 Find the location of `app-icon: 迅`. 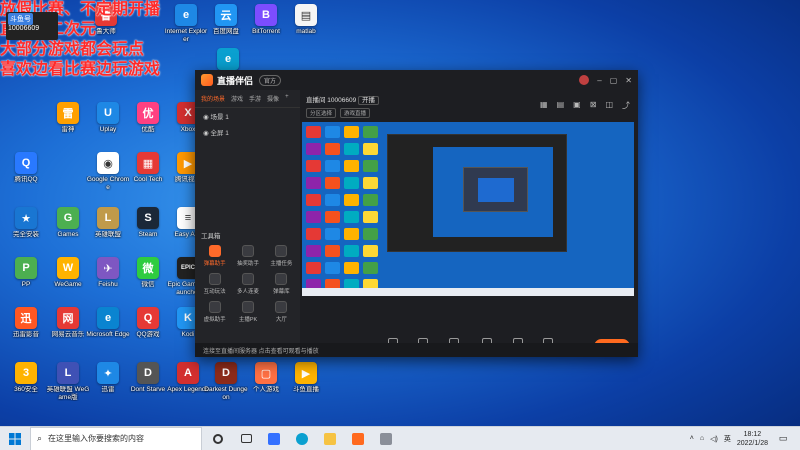

app-icon: 迅 is located at coordinates (26, 318).